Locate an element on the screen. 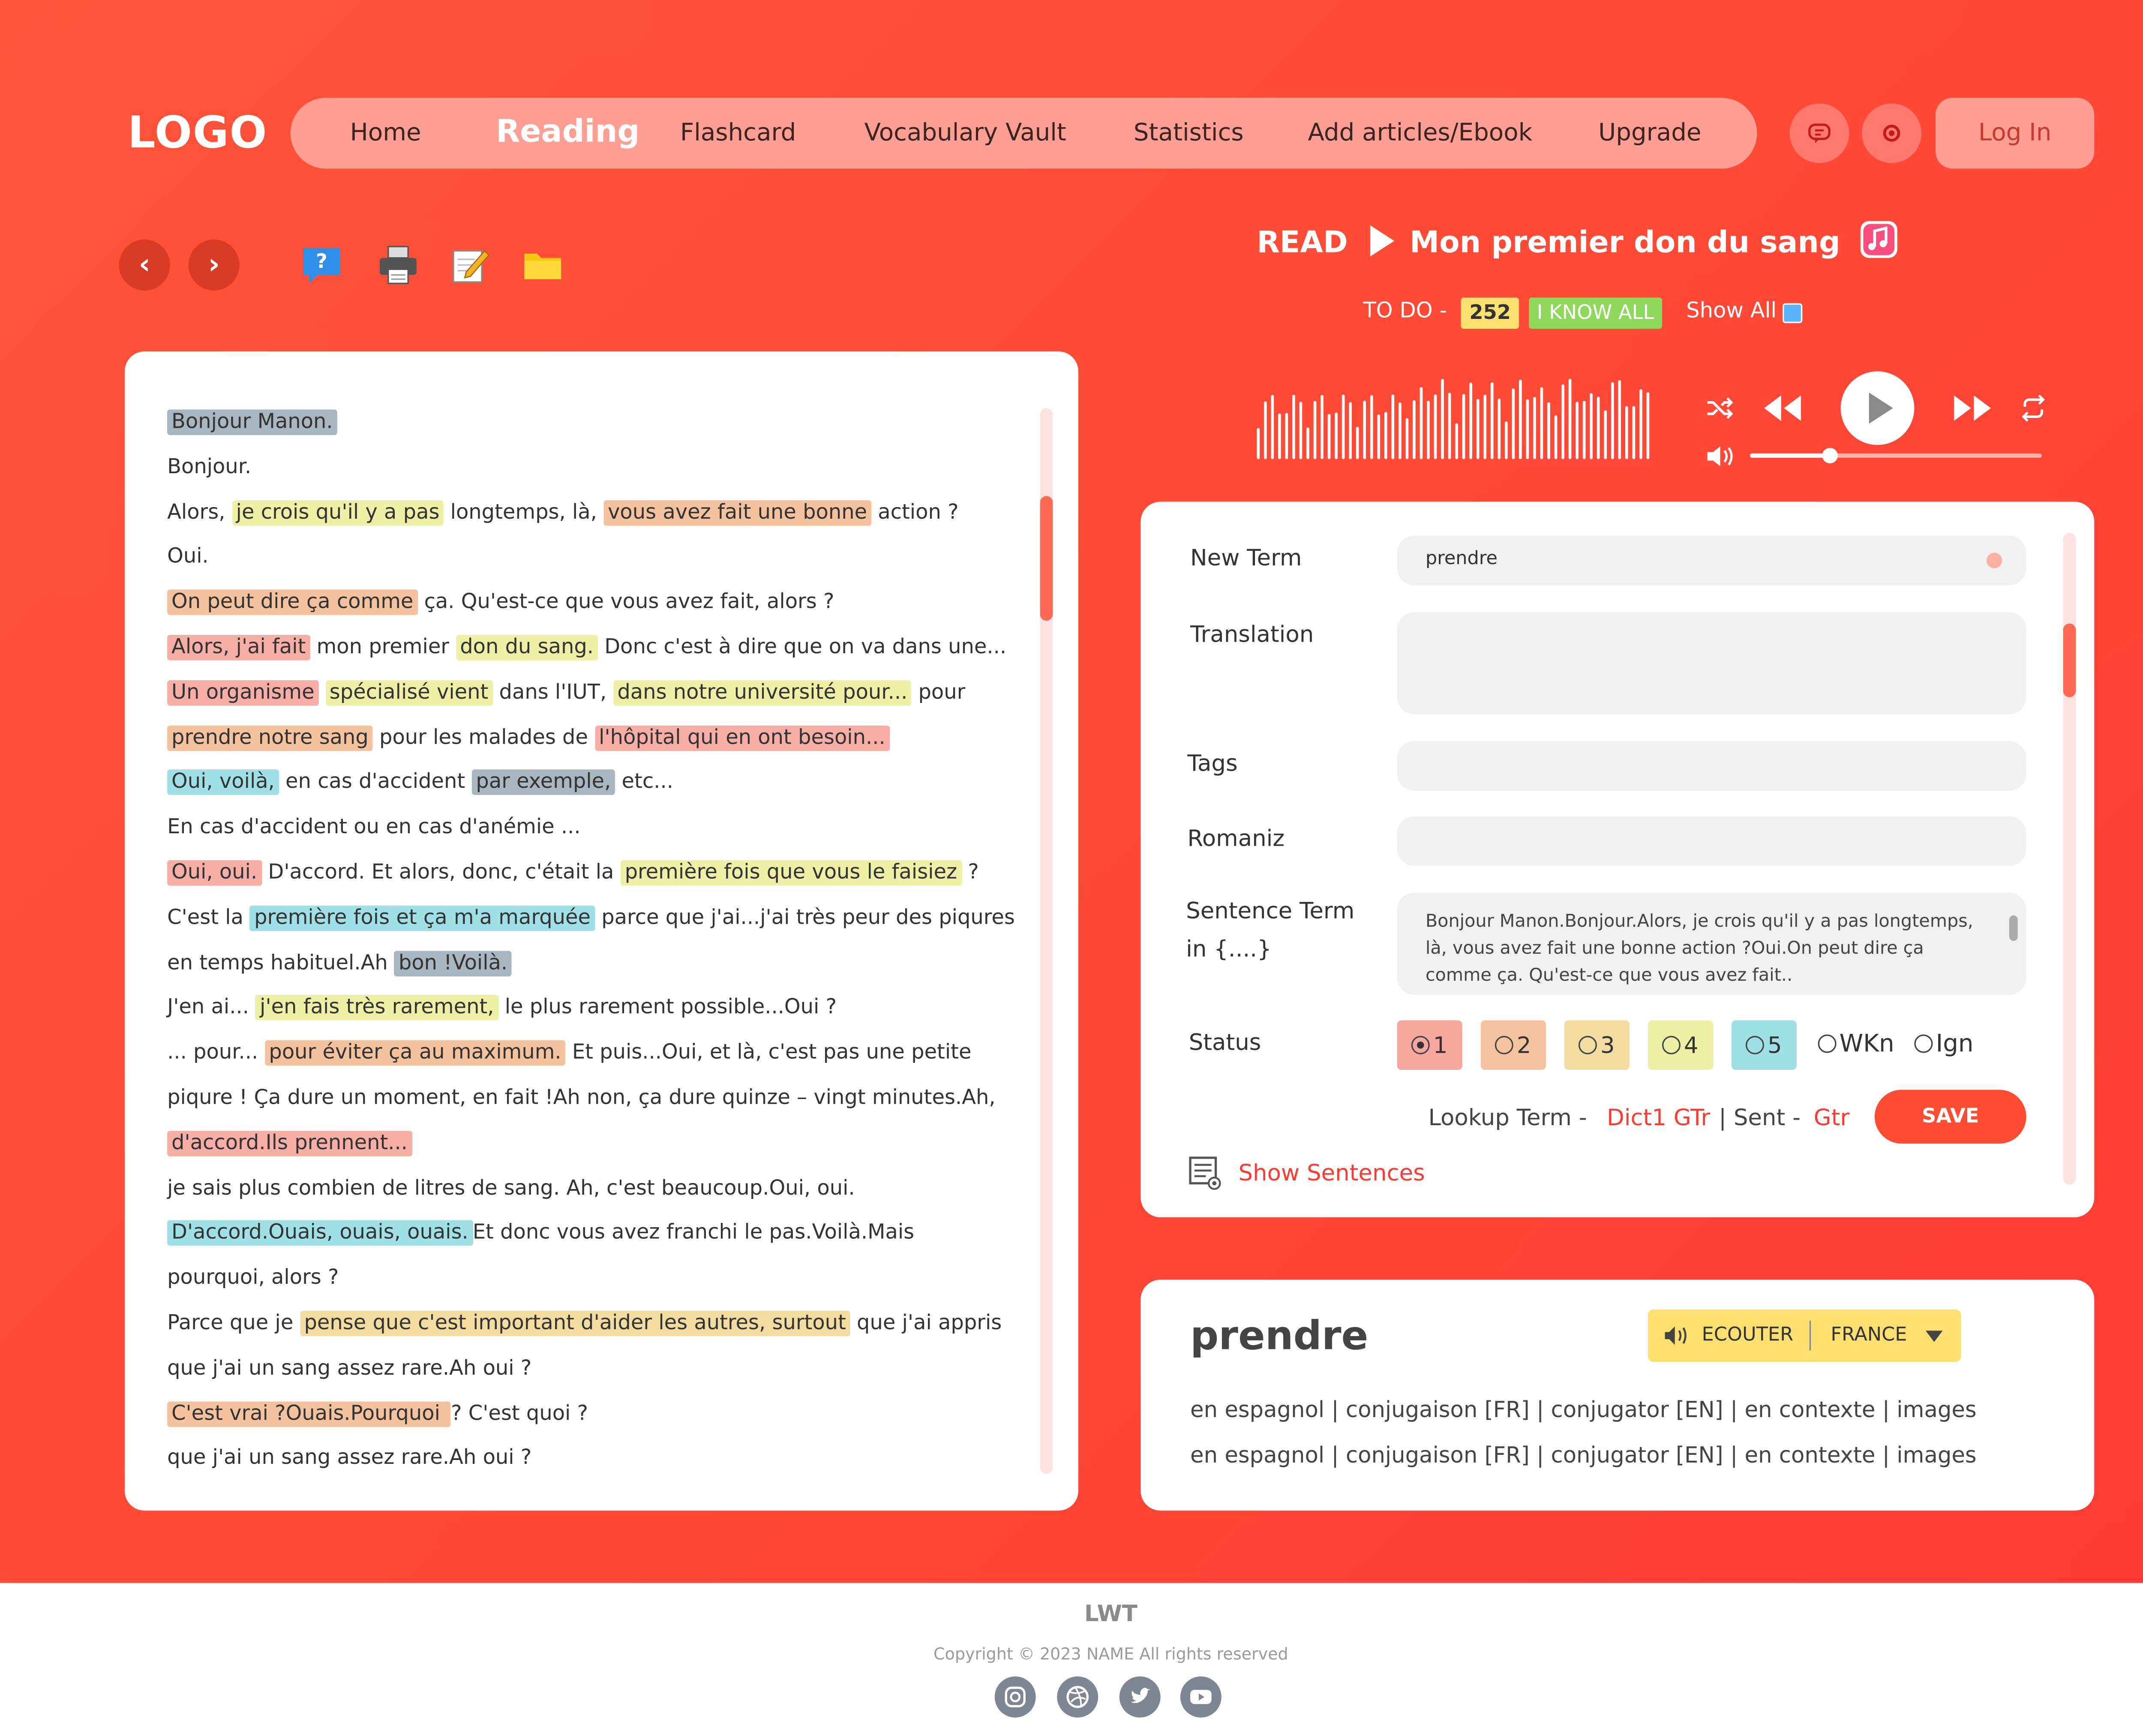 The height and width of the screenshot is (1736, 2143). form-scrollbar is located at coordinates (2069, 859).